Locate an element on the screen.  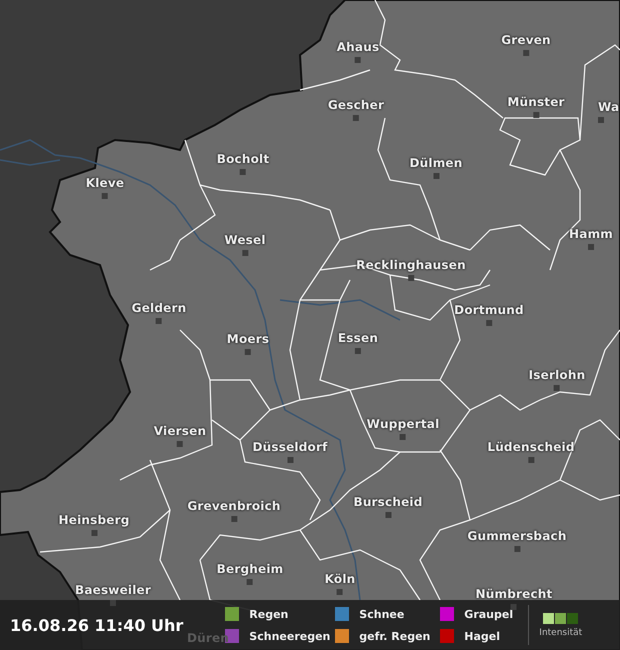
city-label: Viersen is located at coordinates (180, 431).